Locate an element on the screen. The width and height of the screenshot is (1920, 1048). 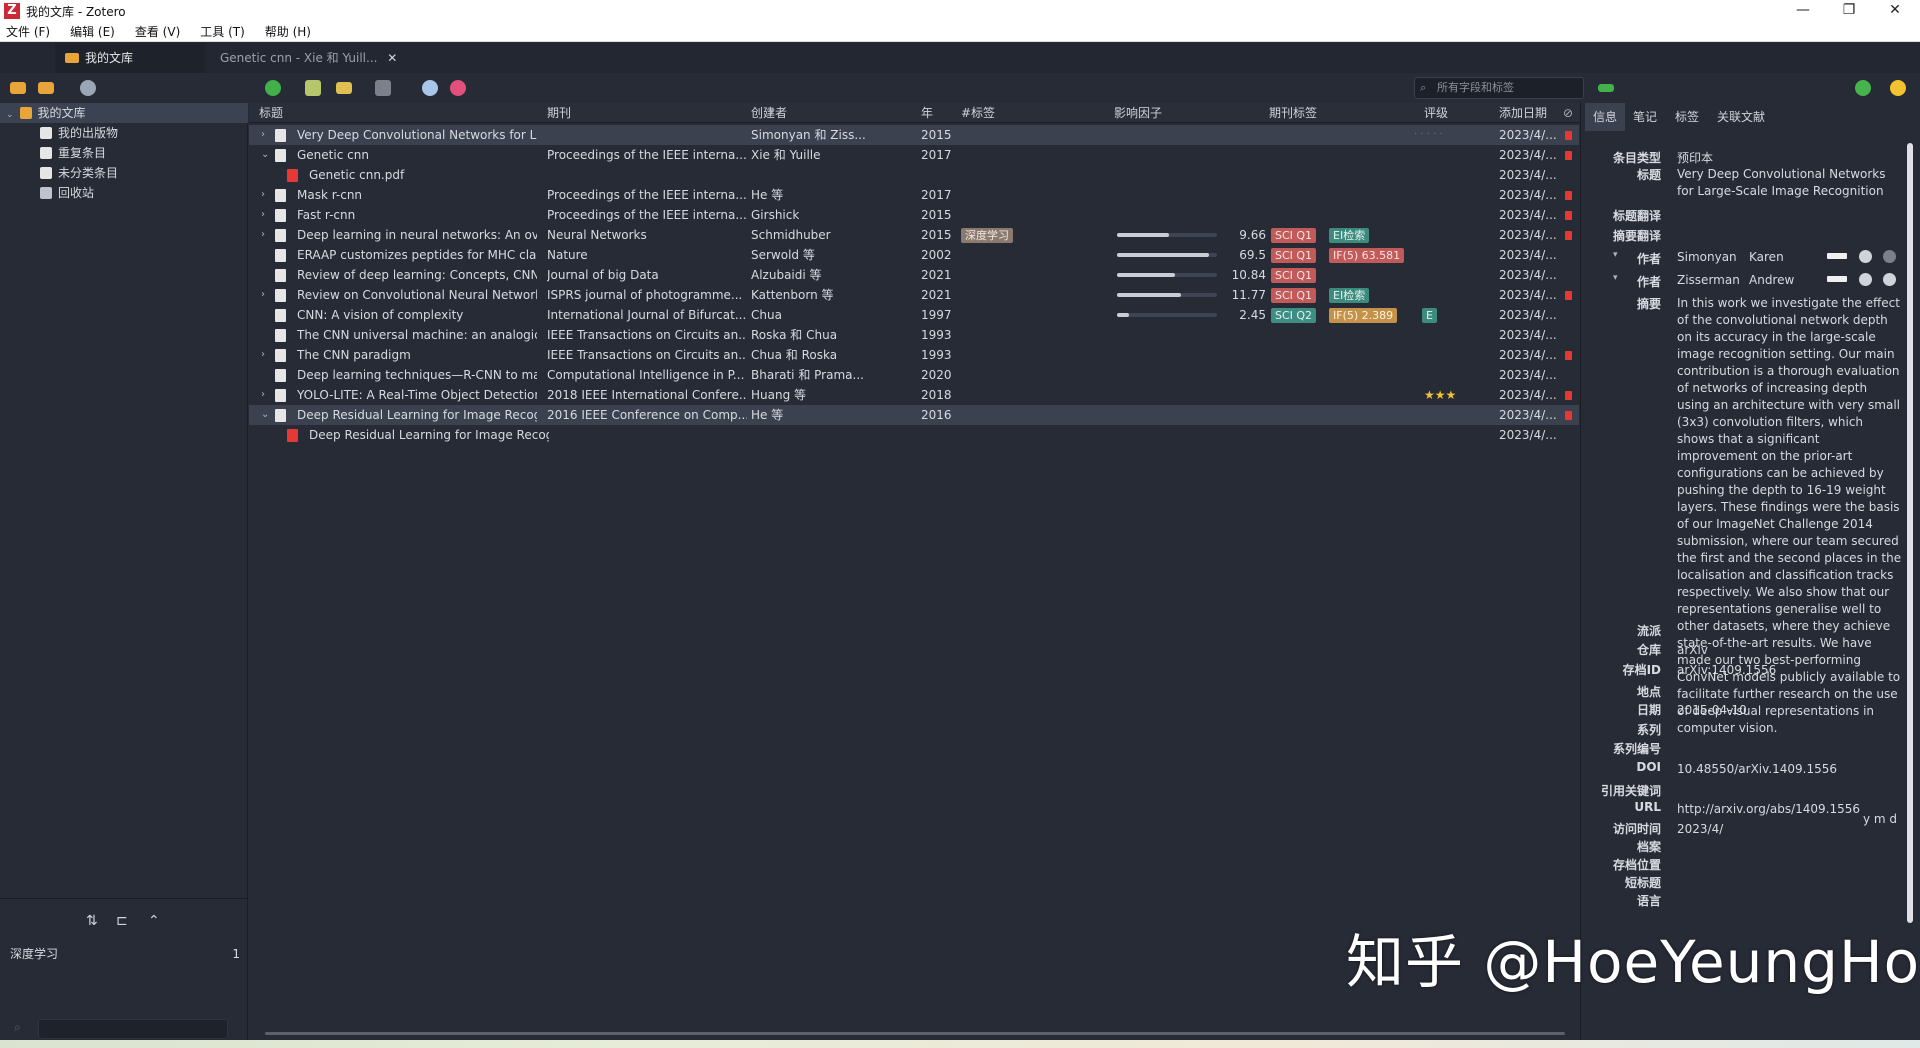
sync-status-icon is located at coordinates (88, 88).